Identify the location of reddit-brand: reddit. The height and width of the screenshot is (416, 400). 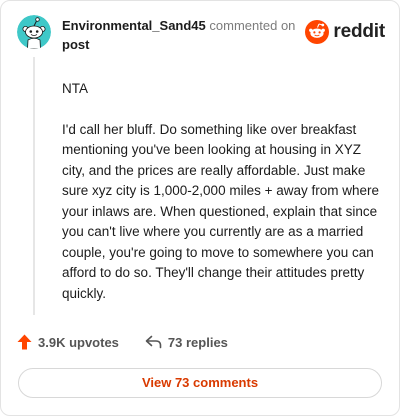
(345, 32).